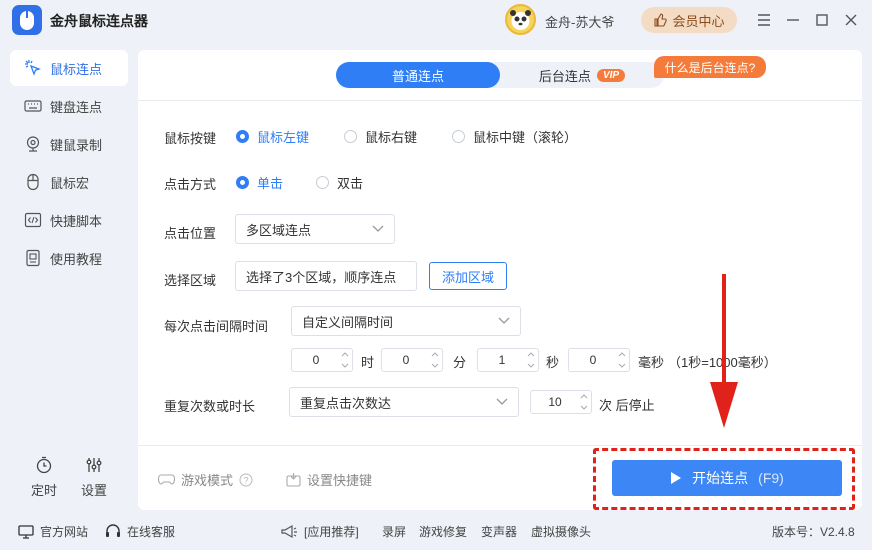  I want to click on keyboard-shortcut-icon, so click(293, 480).